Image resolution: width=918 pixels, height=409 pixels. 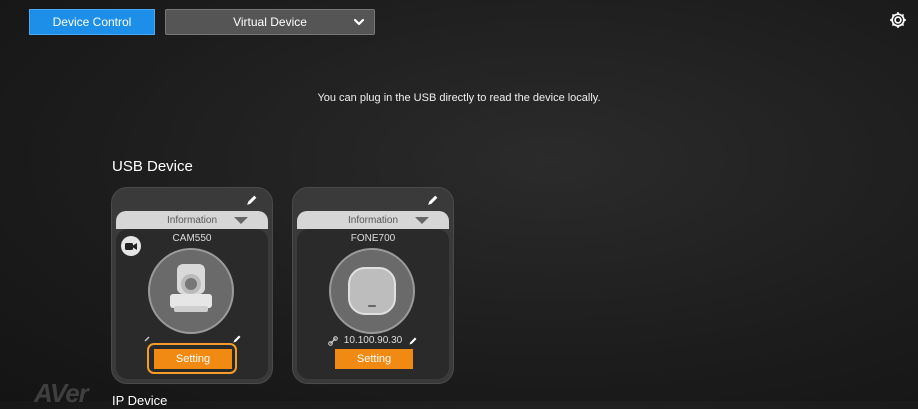 What do you see at coordinates (61, 393) in the screenshot?
I see `aver-logo: AVer` at bounding box center [61, 393].